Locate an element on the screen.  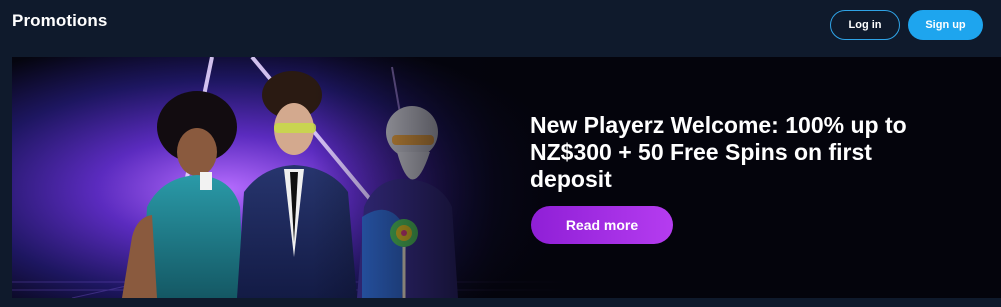
signup-button: Sign up is located at coordinates (945, 25).